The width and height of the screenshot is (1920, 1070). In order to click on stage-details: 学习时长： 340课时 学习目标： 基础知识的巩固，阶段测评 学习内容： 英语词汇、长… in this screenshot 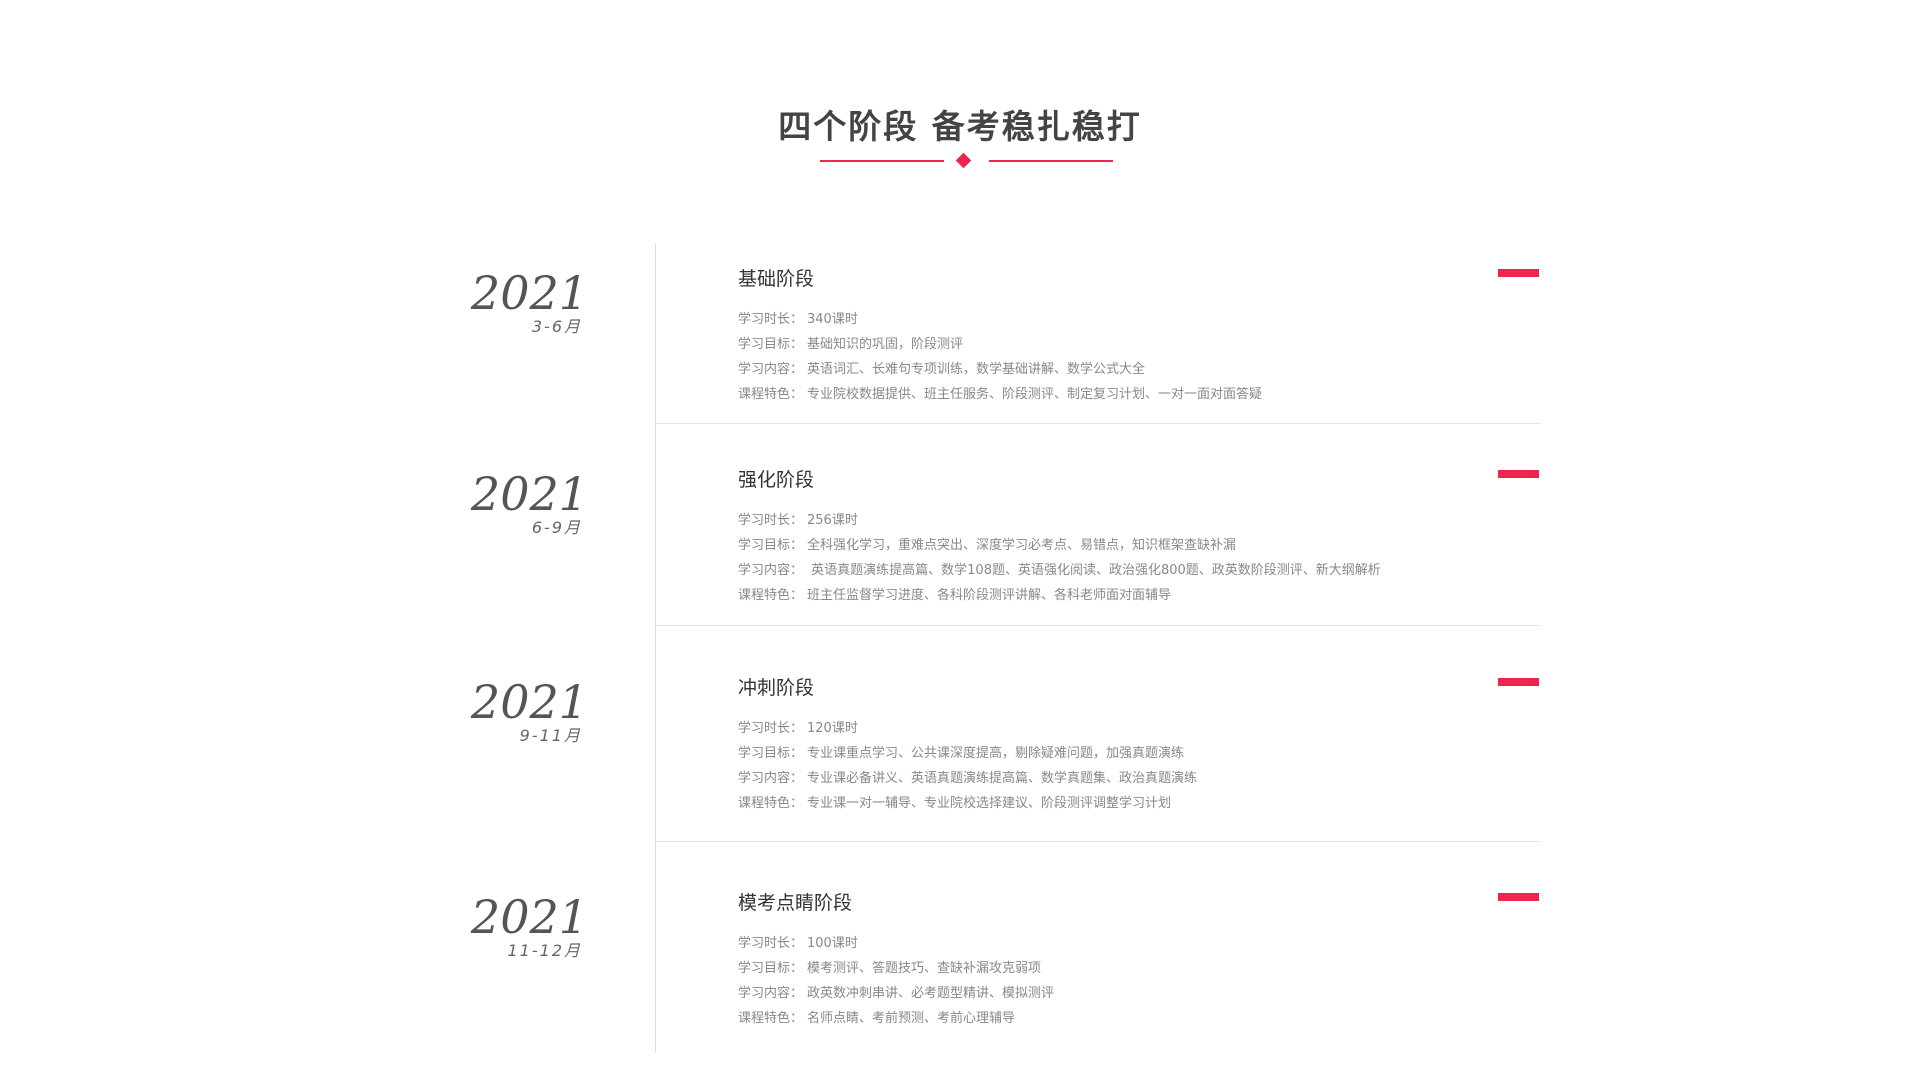, I will do `click(1000, 357)`.